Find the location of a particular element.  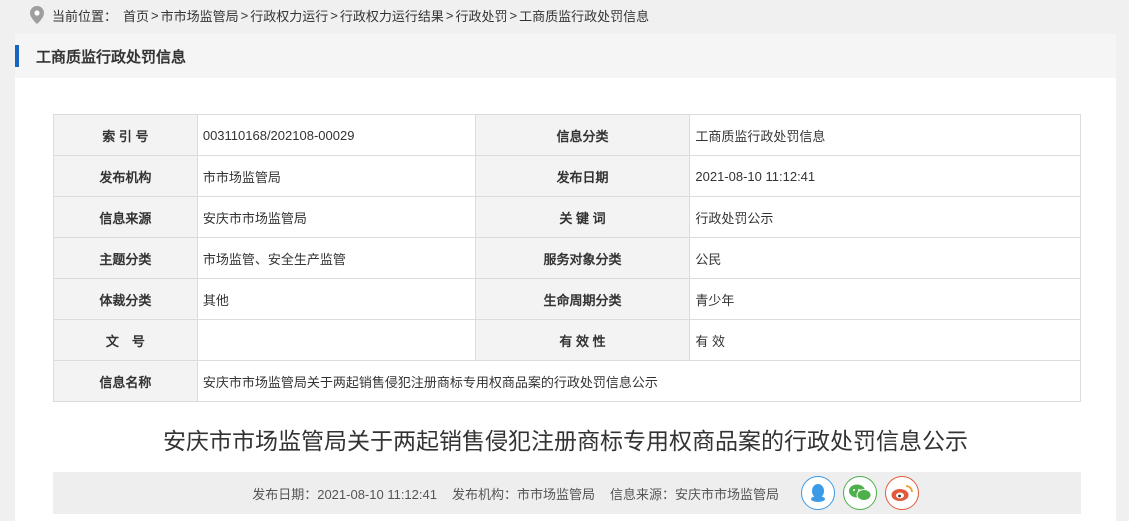

breadcrumb-admin-power-result: 行政权力运行结果 is located at coordinates (392, 15).